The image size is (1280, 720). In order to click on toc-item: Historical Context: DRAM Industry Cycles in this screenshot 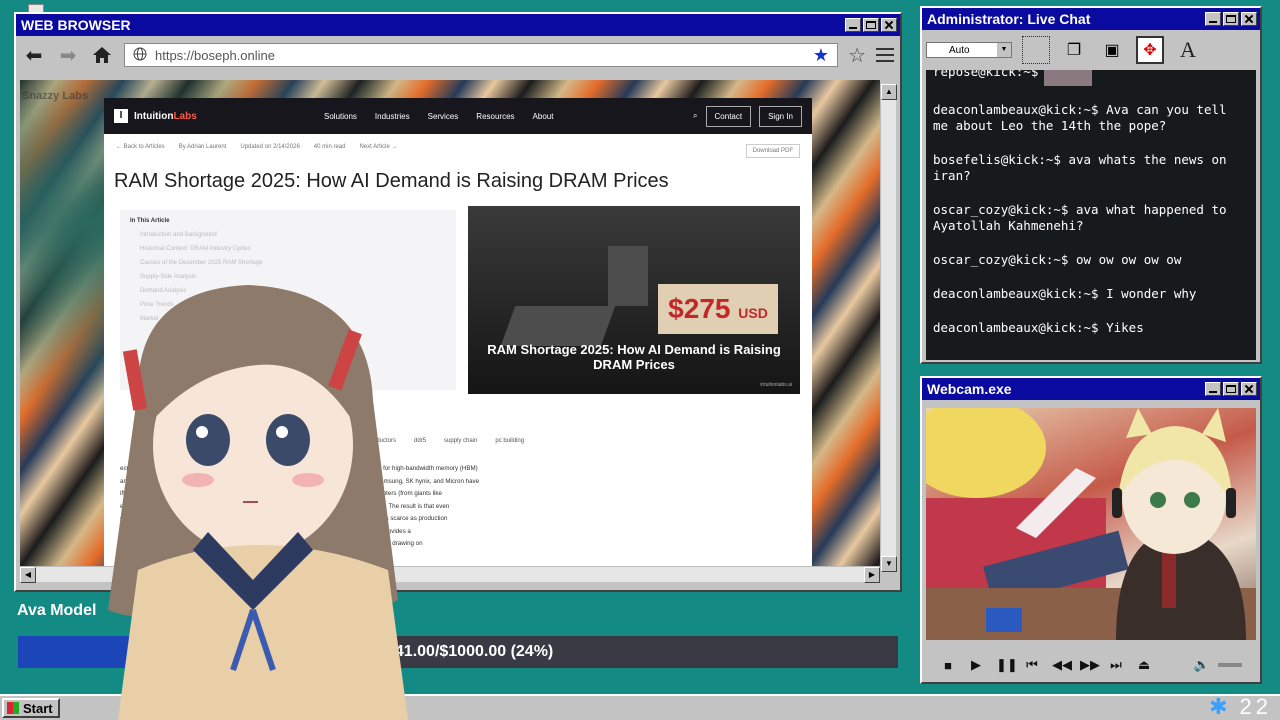, I will do `click(293, 249)`.